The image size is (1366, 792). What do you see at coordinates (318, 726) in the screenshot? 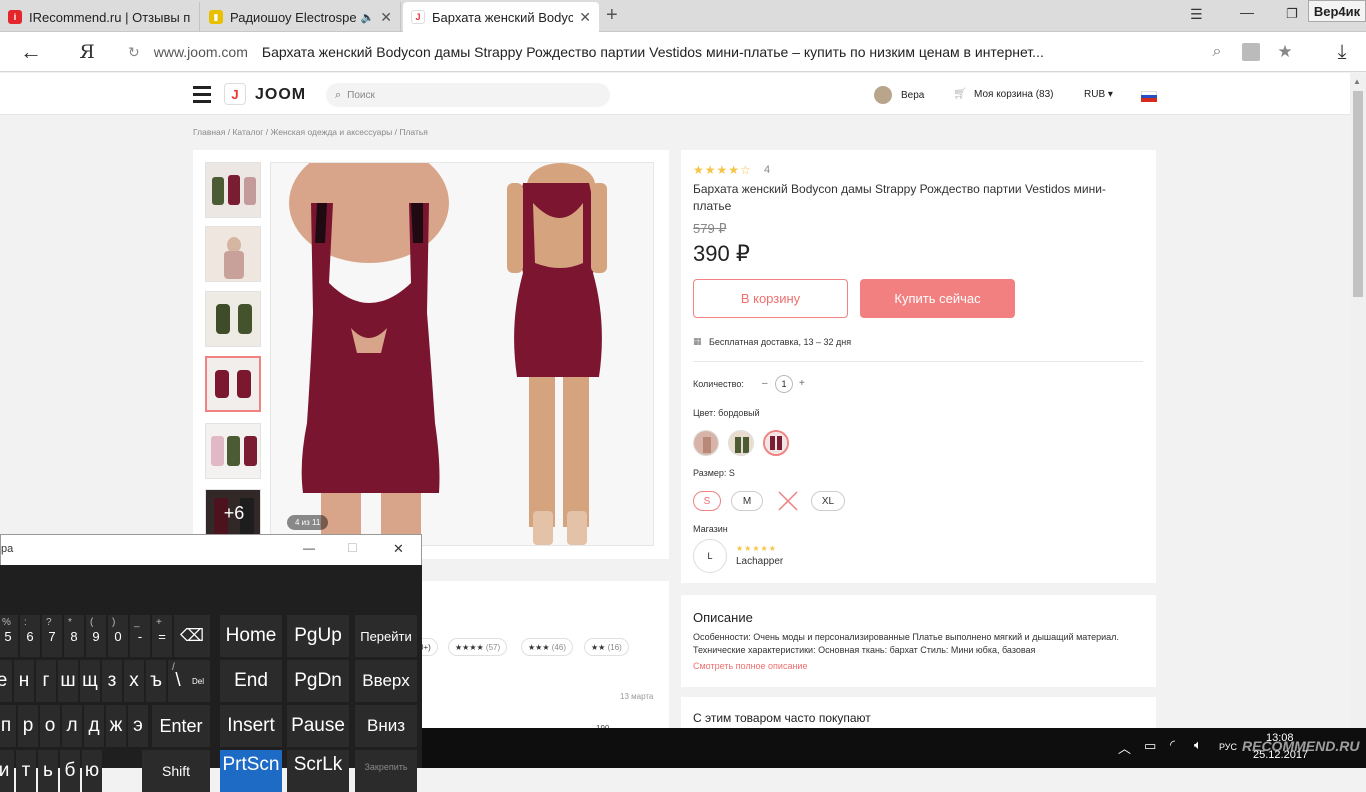
I see `key-pause: Pause` at bounding box center [318, 726].